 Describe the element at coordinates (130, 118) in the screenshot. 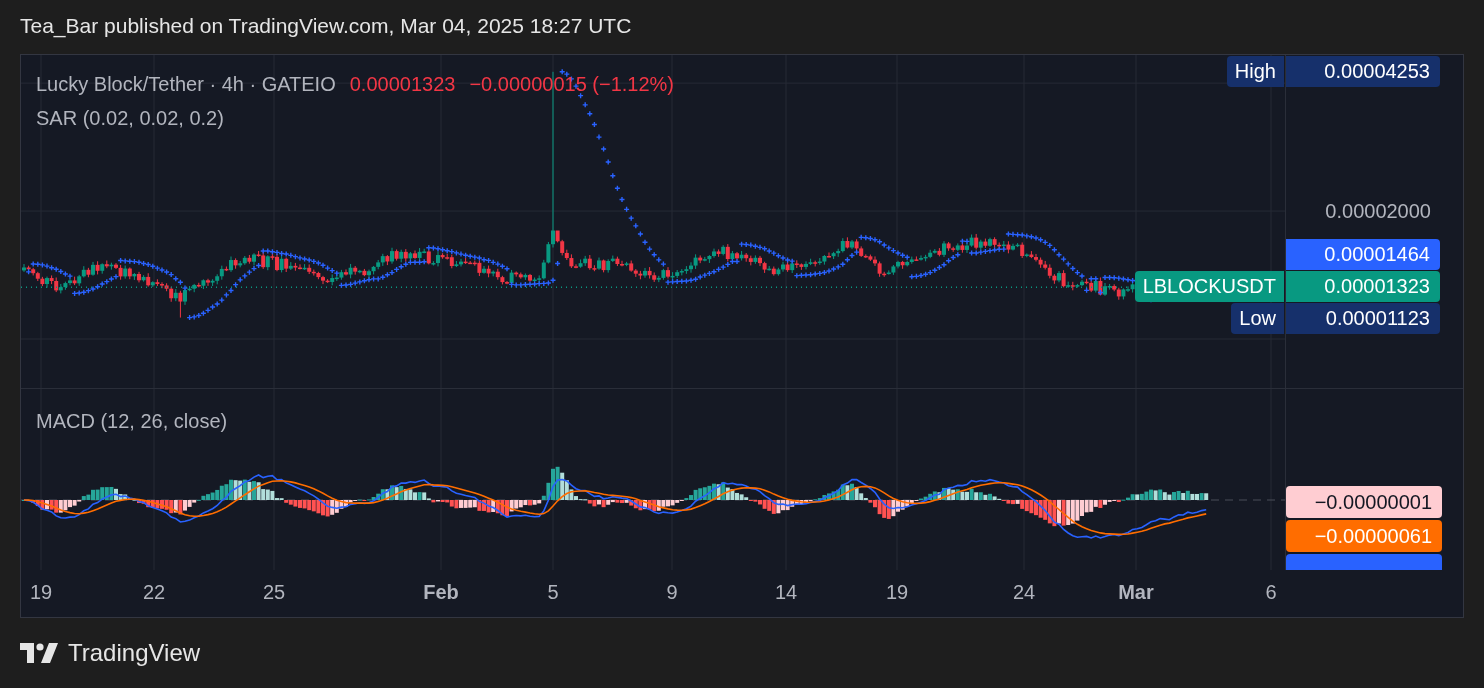

I see `indicator-label: SAR (0.02, 0.02, 0.2)` at that location.